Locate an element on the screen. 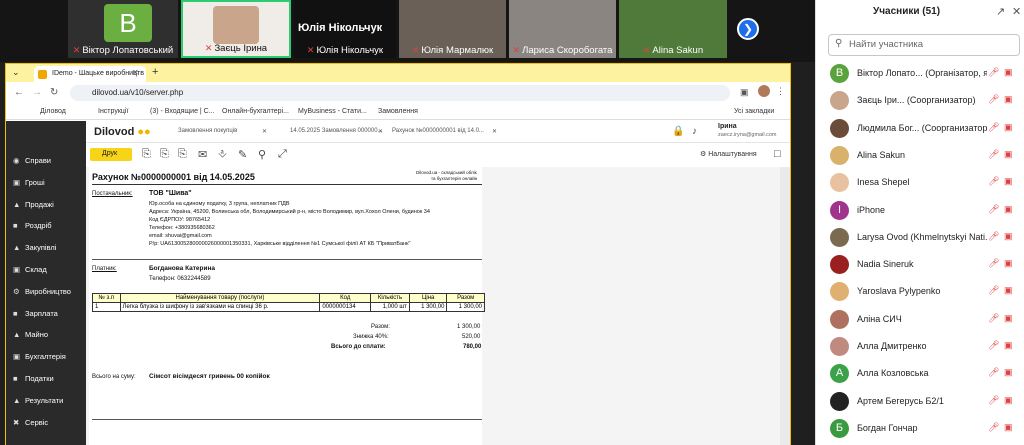 The image size is (1024, 445). sidebar-item: ▲ Закупівлі is located at coordinates (34, 247).